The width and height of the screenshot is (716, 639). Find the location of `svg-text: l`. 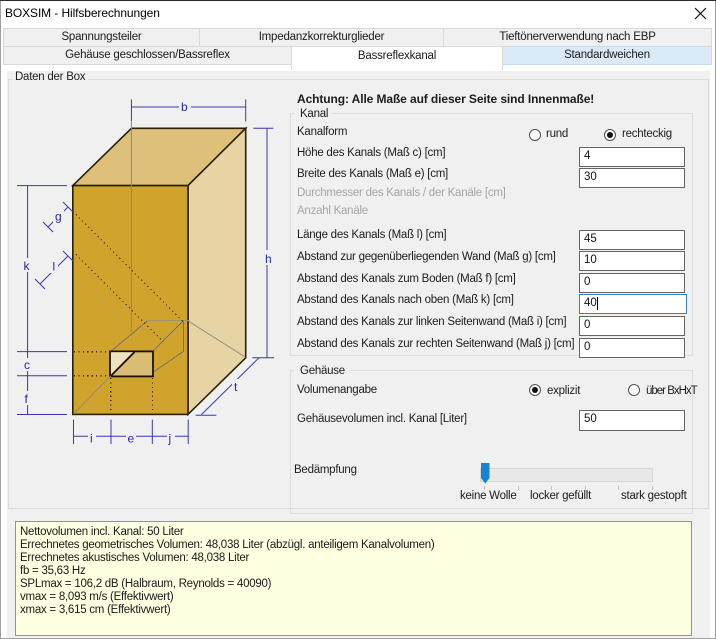

svg-text: l is located at coordinates (54, 267).